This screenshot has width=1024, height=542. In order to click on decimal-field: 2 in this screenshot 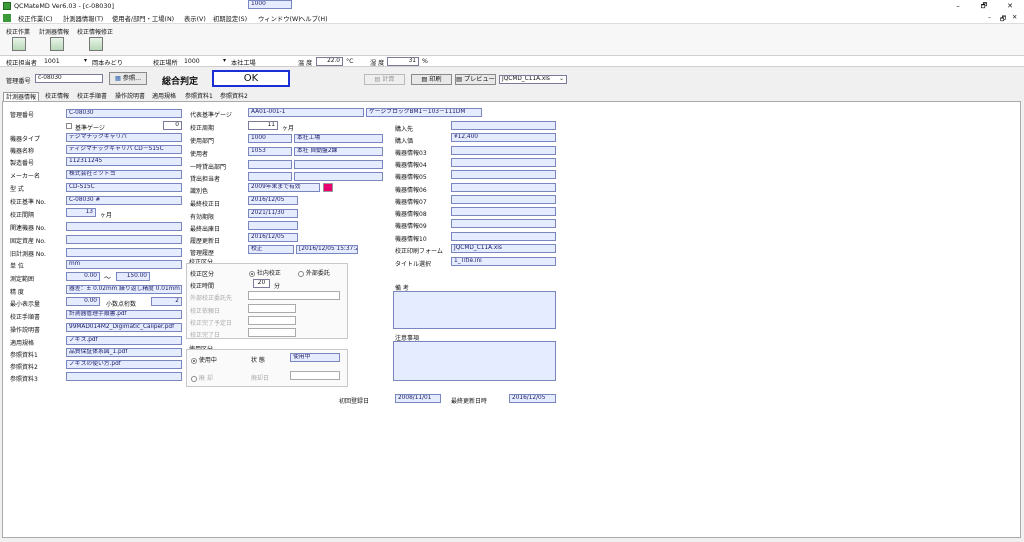, I will do `click(166, 301)`.